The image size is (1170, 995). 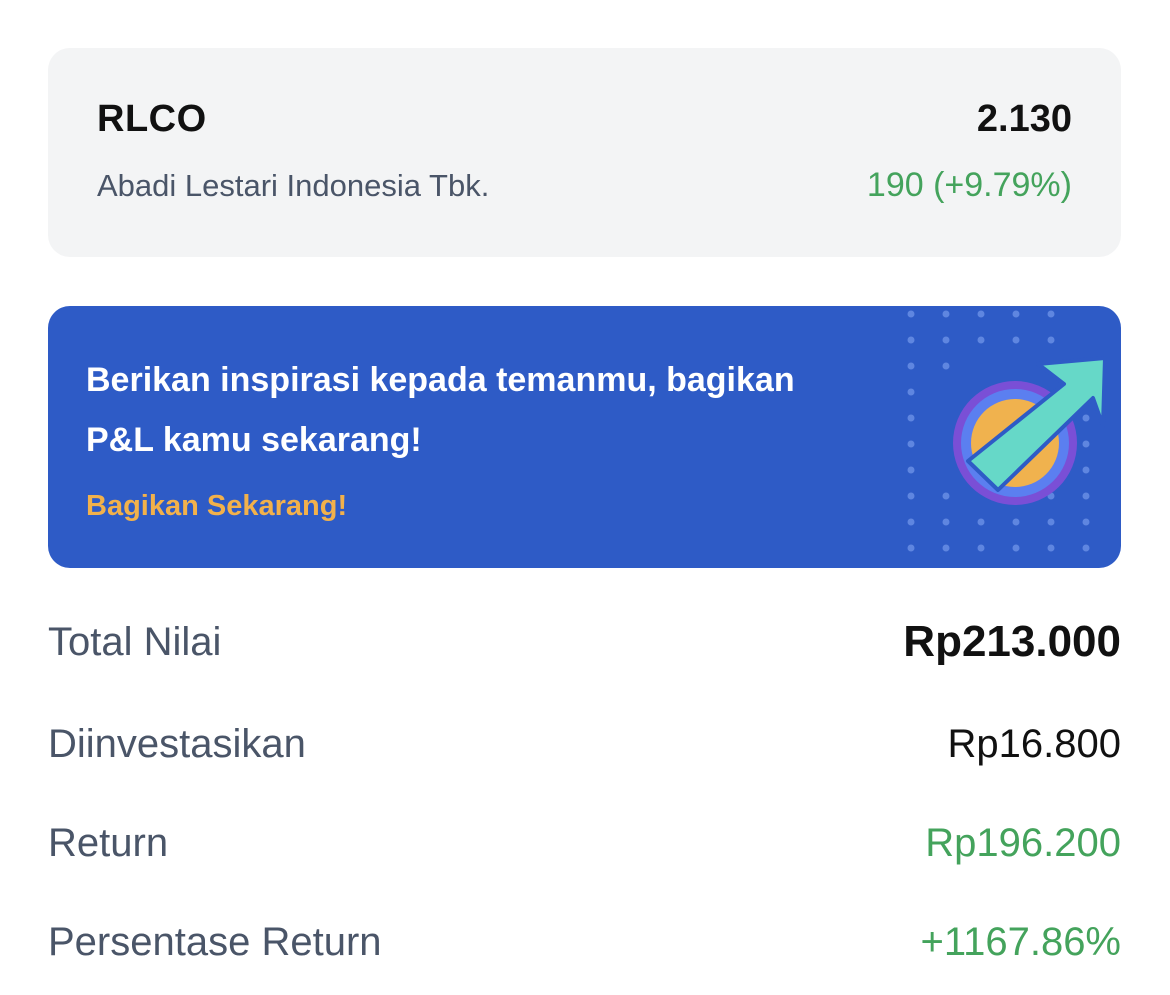 What do you see at coordinates (135, 642) in the screenshot?
I see `total-value-label: Total Nilai` at bounding box center [135, 642].